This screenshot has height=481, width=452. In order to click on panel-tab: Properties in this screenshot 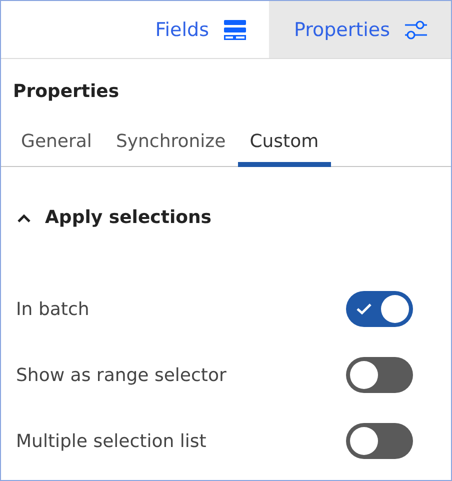, I will do `click(360, 29)`.